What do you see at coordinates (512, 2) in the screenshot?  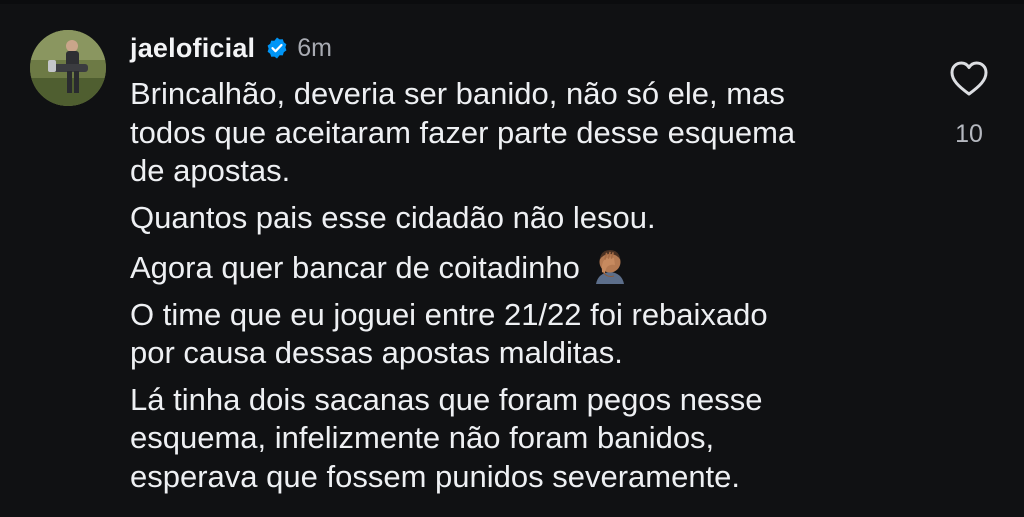 I see `divider` at bounding box center [512, 2].